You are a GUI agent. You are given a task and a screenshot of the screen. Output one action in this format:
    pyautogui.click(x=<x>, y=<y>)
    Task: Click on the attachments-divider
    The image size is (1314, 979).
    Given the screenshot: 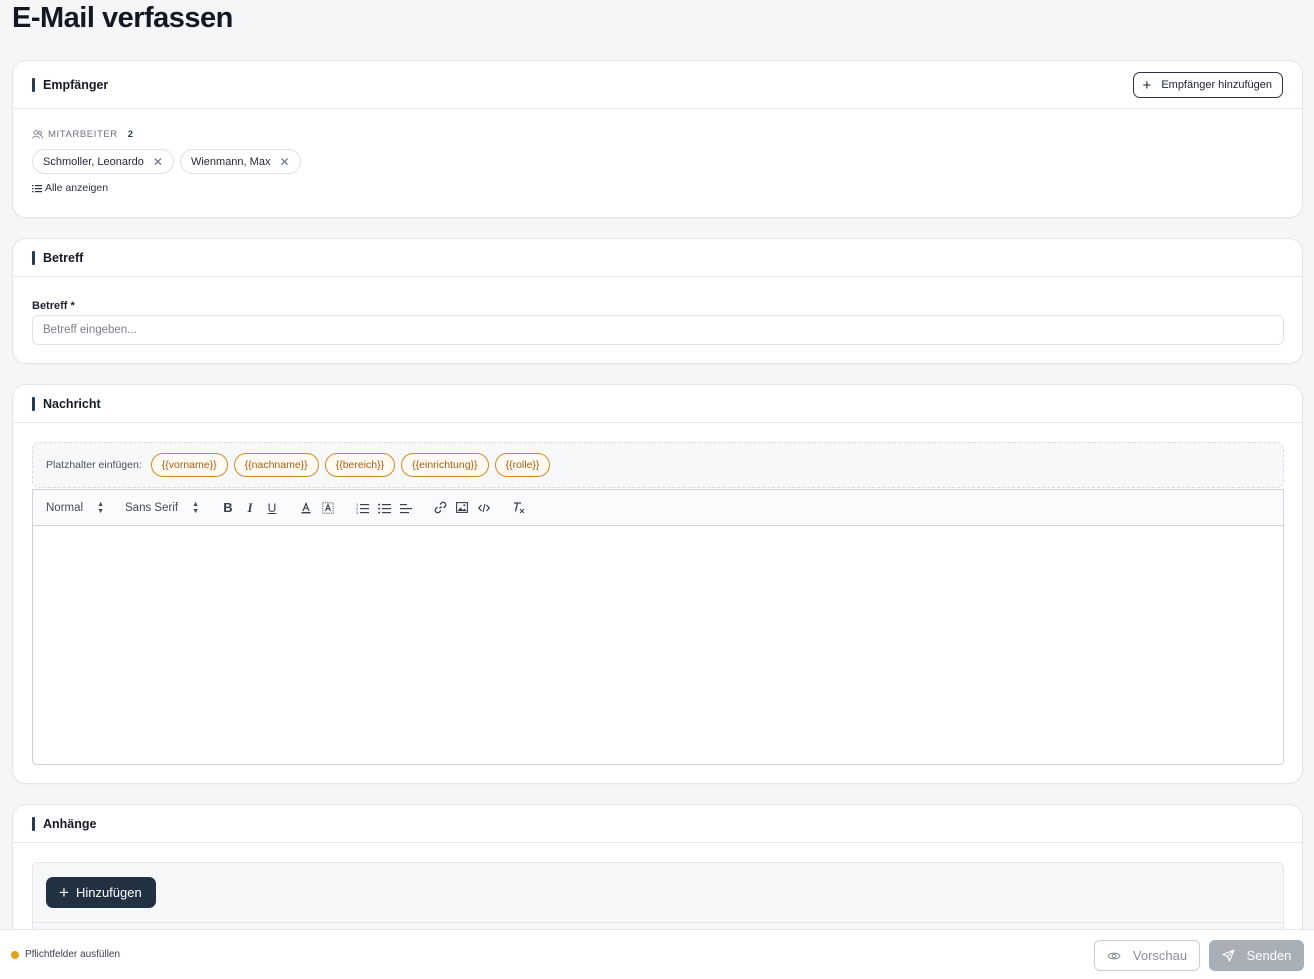 What is the action you would take?
    pyautogui.click(x=658, y=922)
    